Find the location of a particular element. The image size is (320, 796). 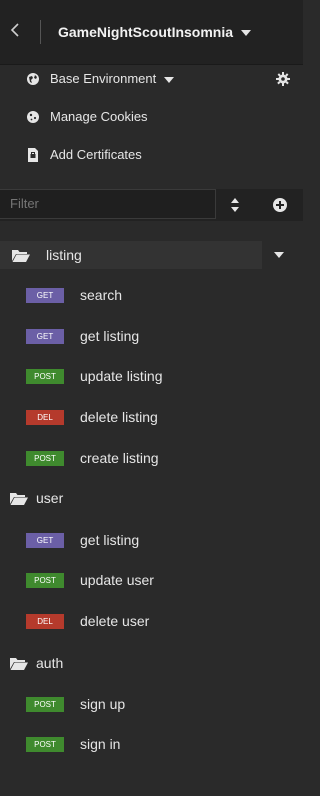

request-item: GET search is located at coordinates (151, 295).